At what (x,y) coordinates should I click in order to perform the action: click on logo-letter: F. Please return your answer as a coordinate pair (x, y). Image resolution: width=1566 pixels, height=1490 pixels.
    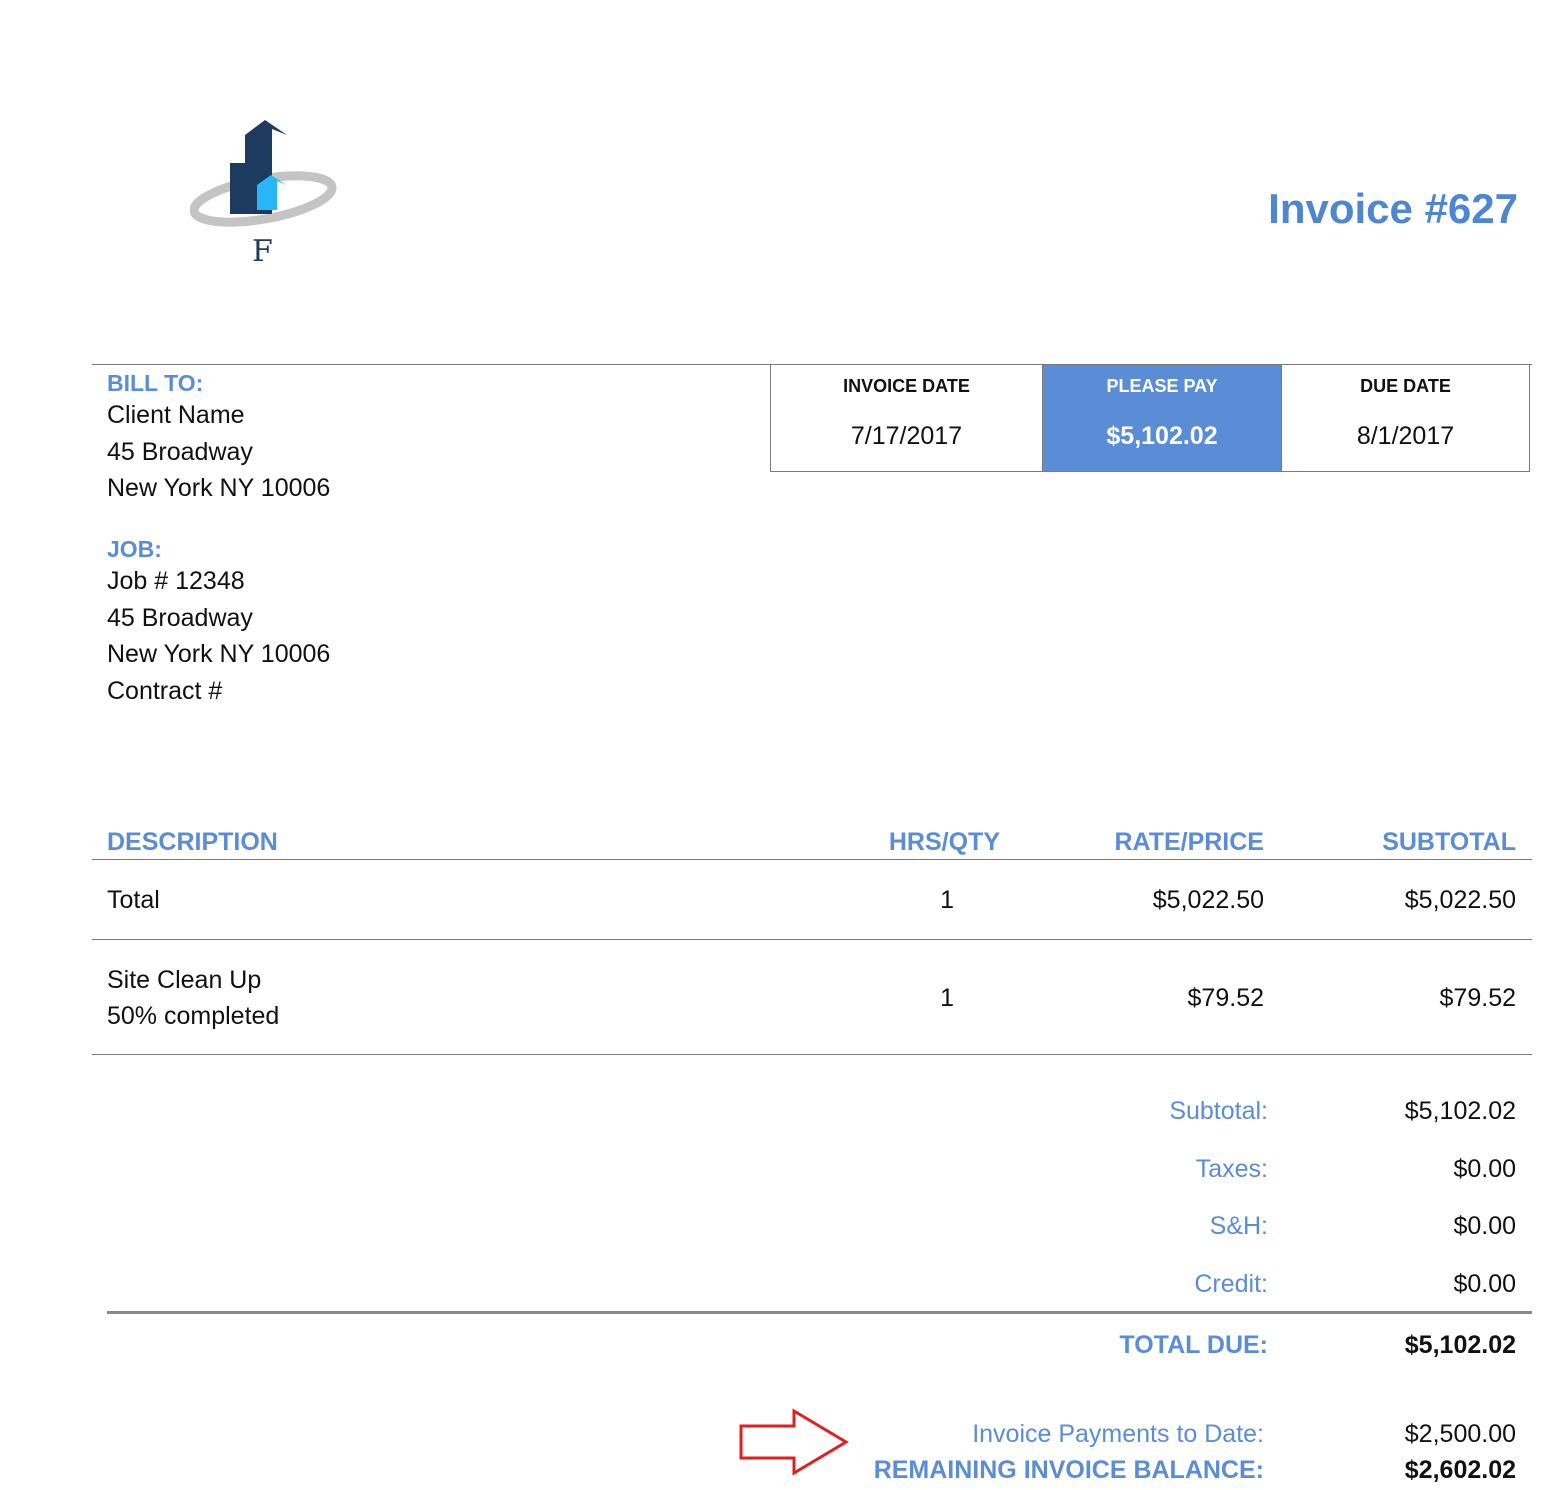
    Looking at the image, I should click on (262, 251).